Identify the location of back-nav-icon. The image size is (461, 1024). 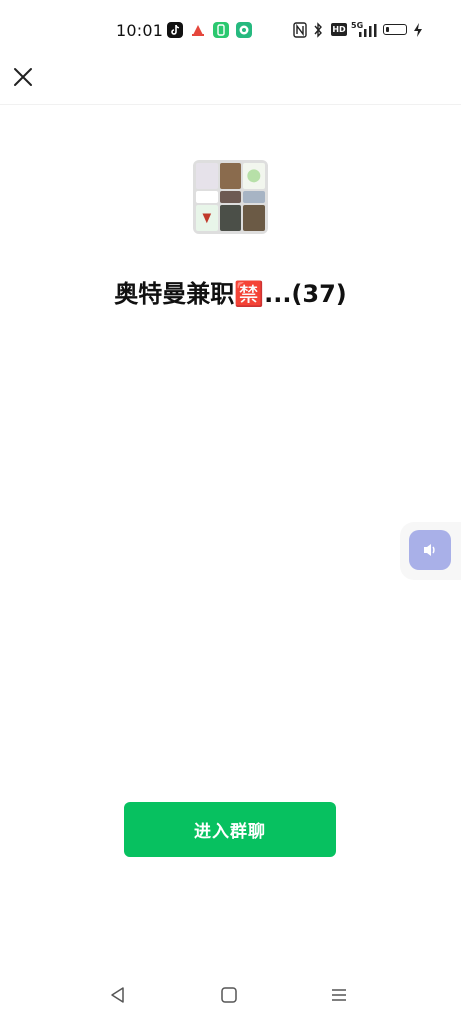
(118, 995).